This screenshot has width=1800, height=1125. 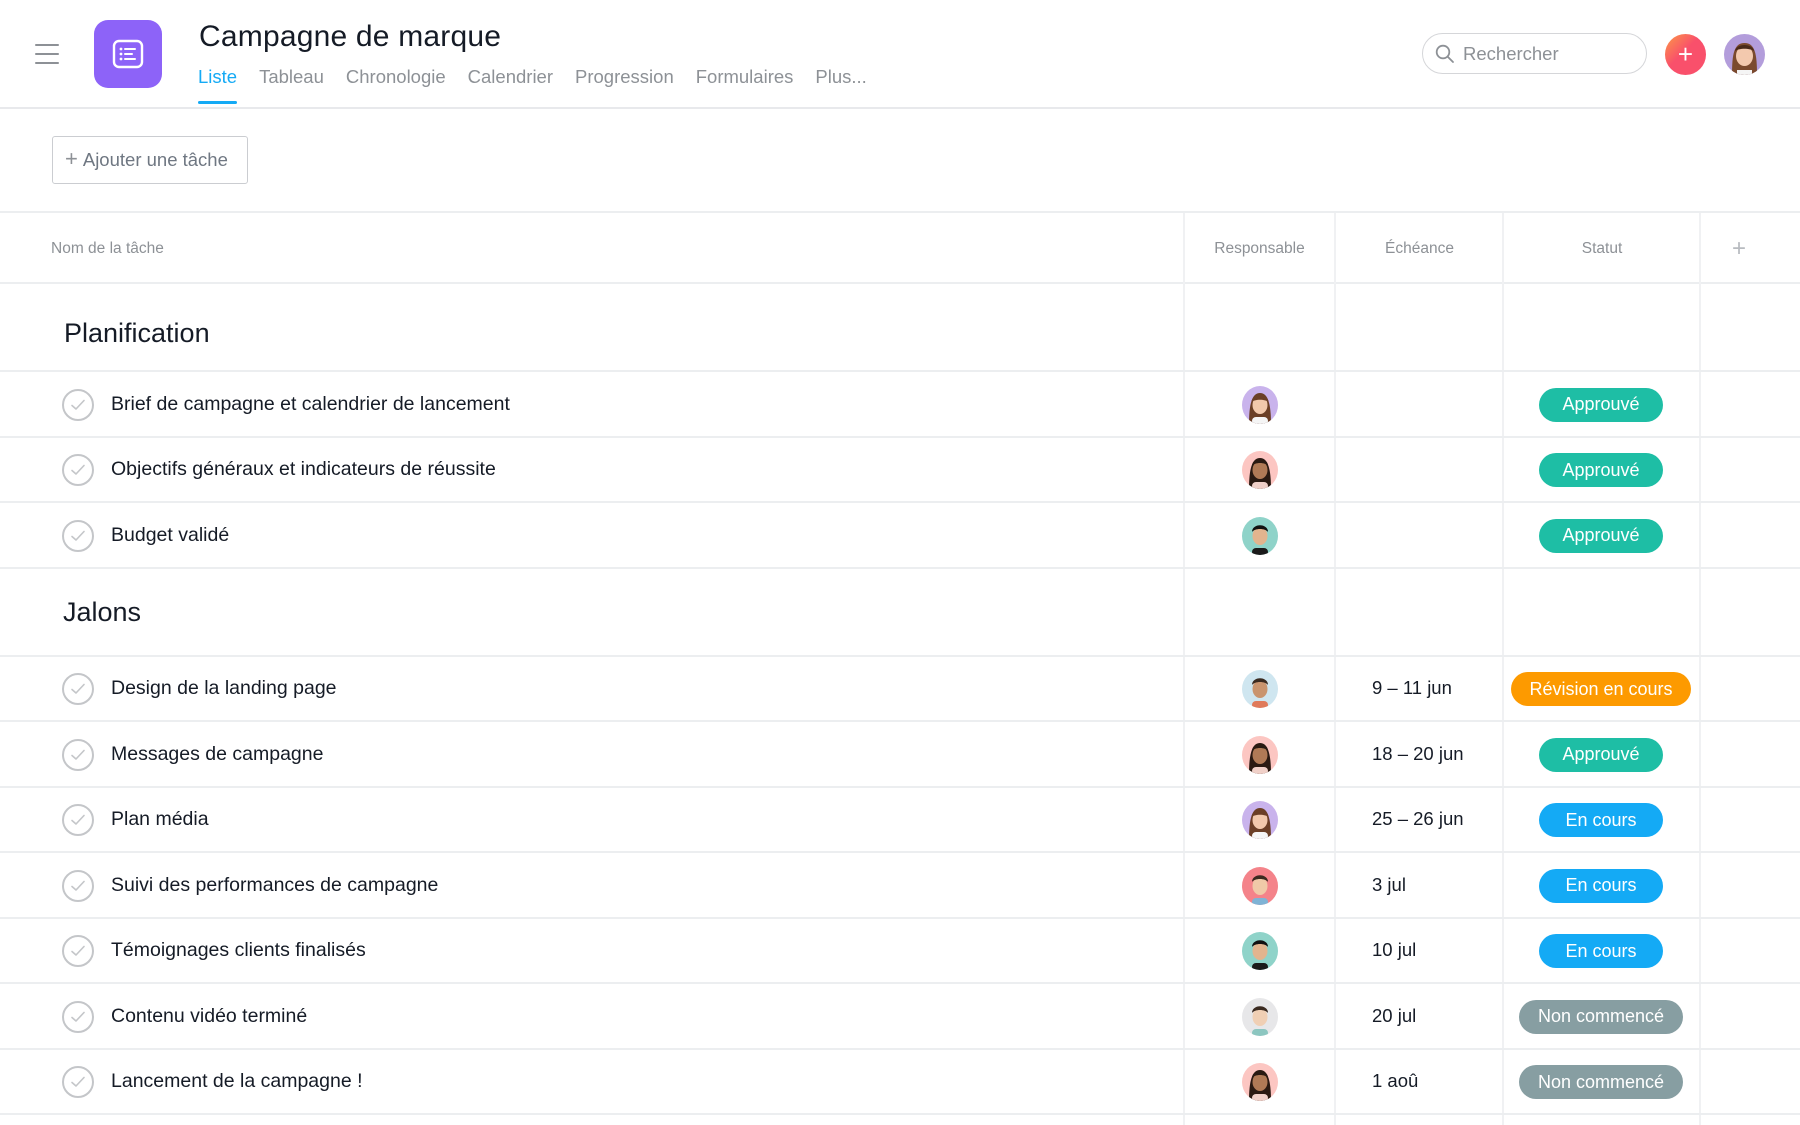 What do you see at coordinates (1744, 54) in the screenshot?
I see `user-avatar` at bounding box center [1744, 54].